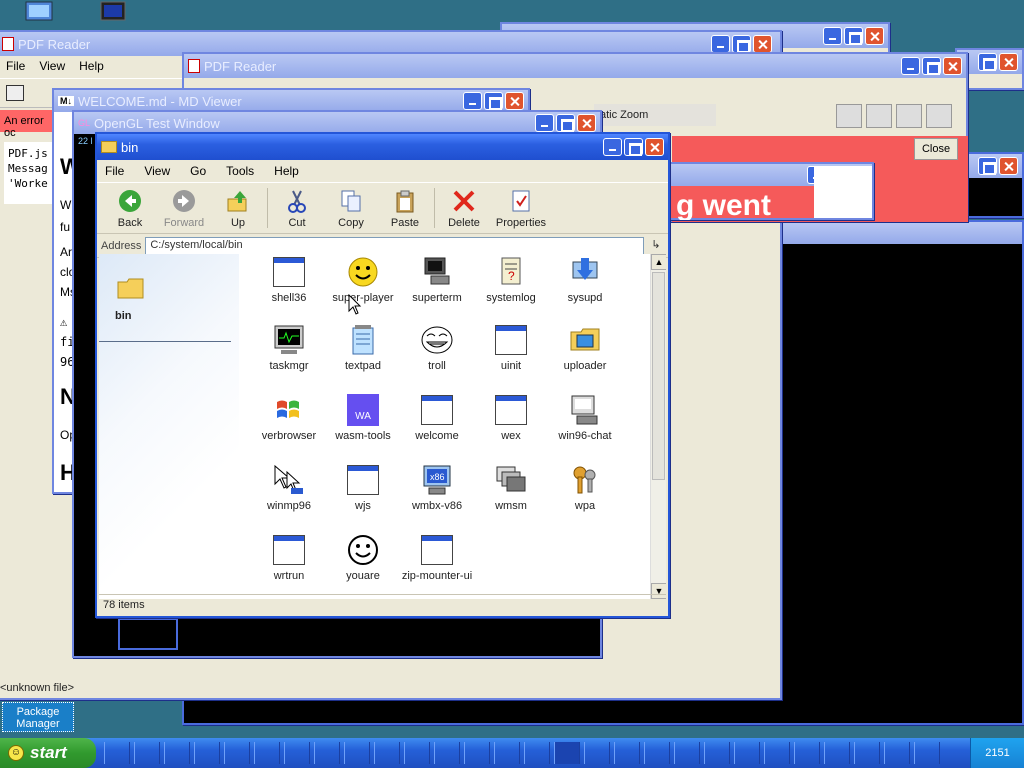  What do you see at coordinates (39, 12) in the screenshot?
I see `desktop-computer-icon` at bounding box center [39, 12].